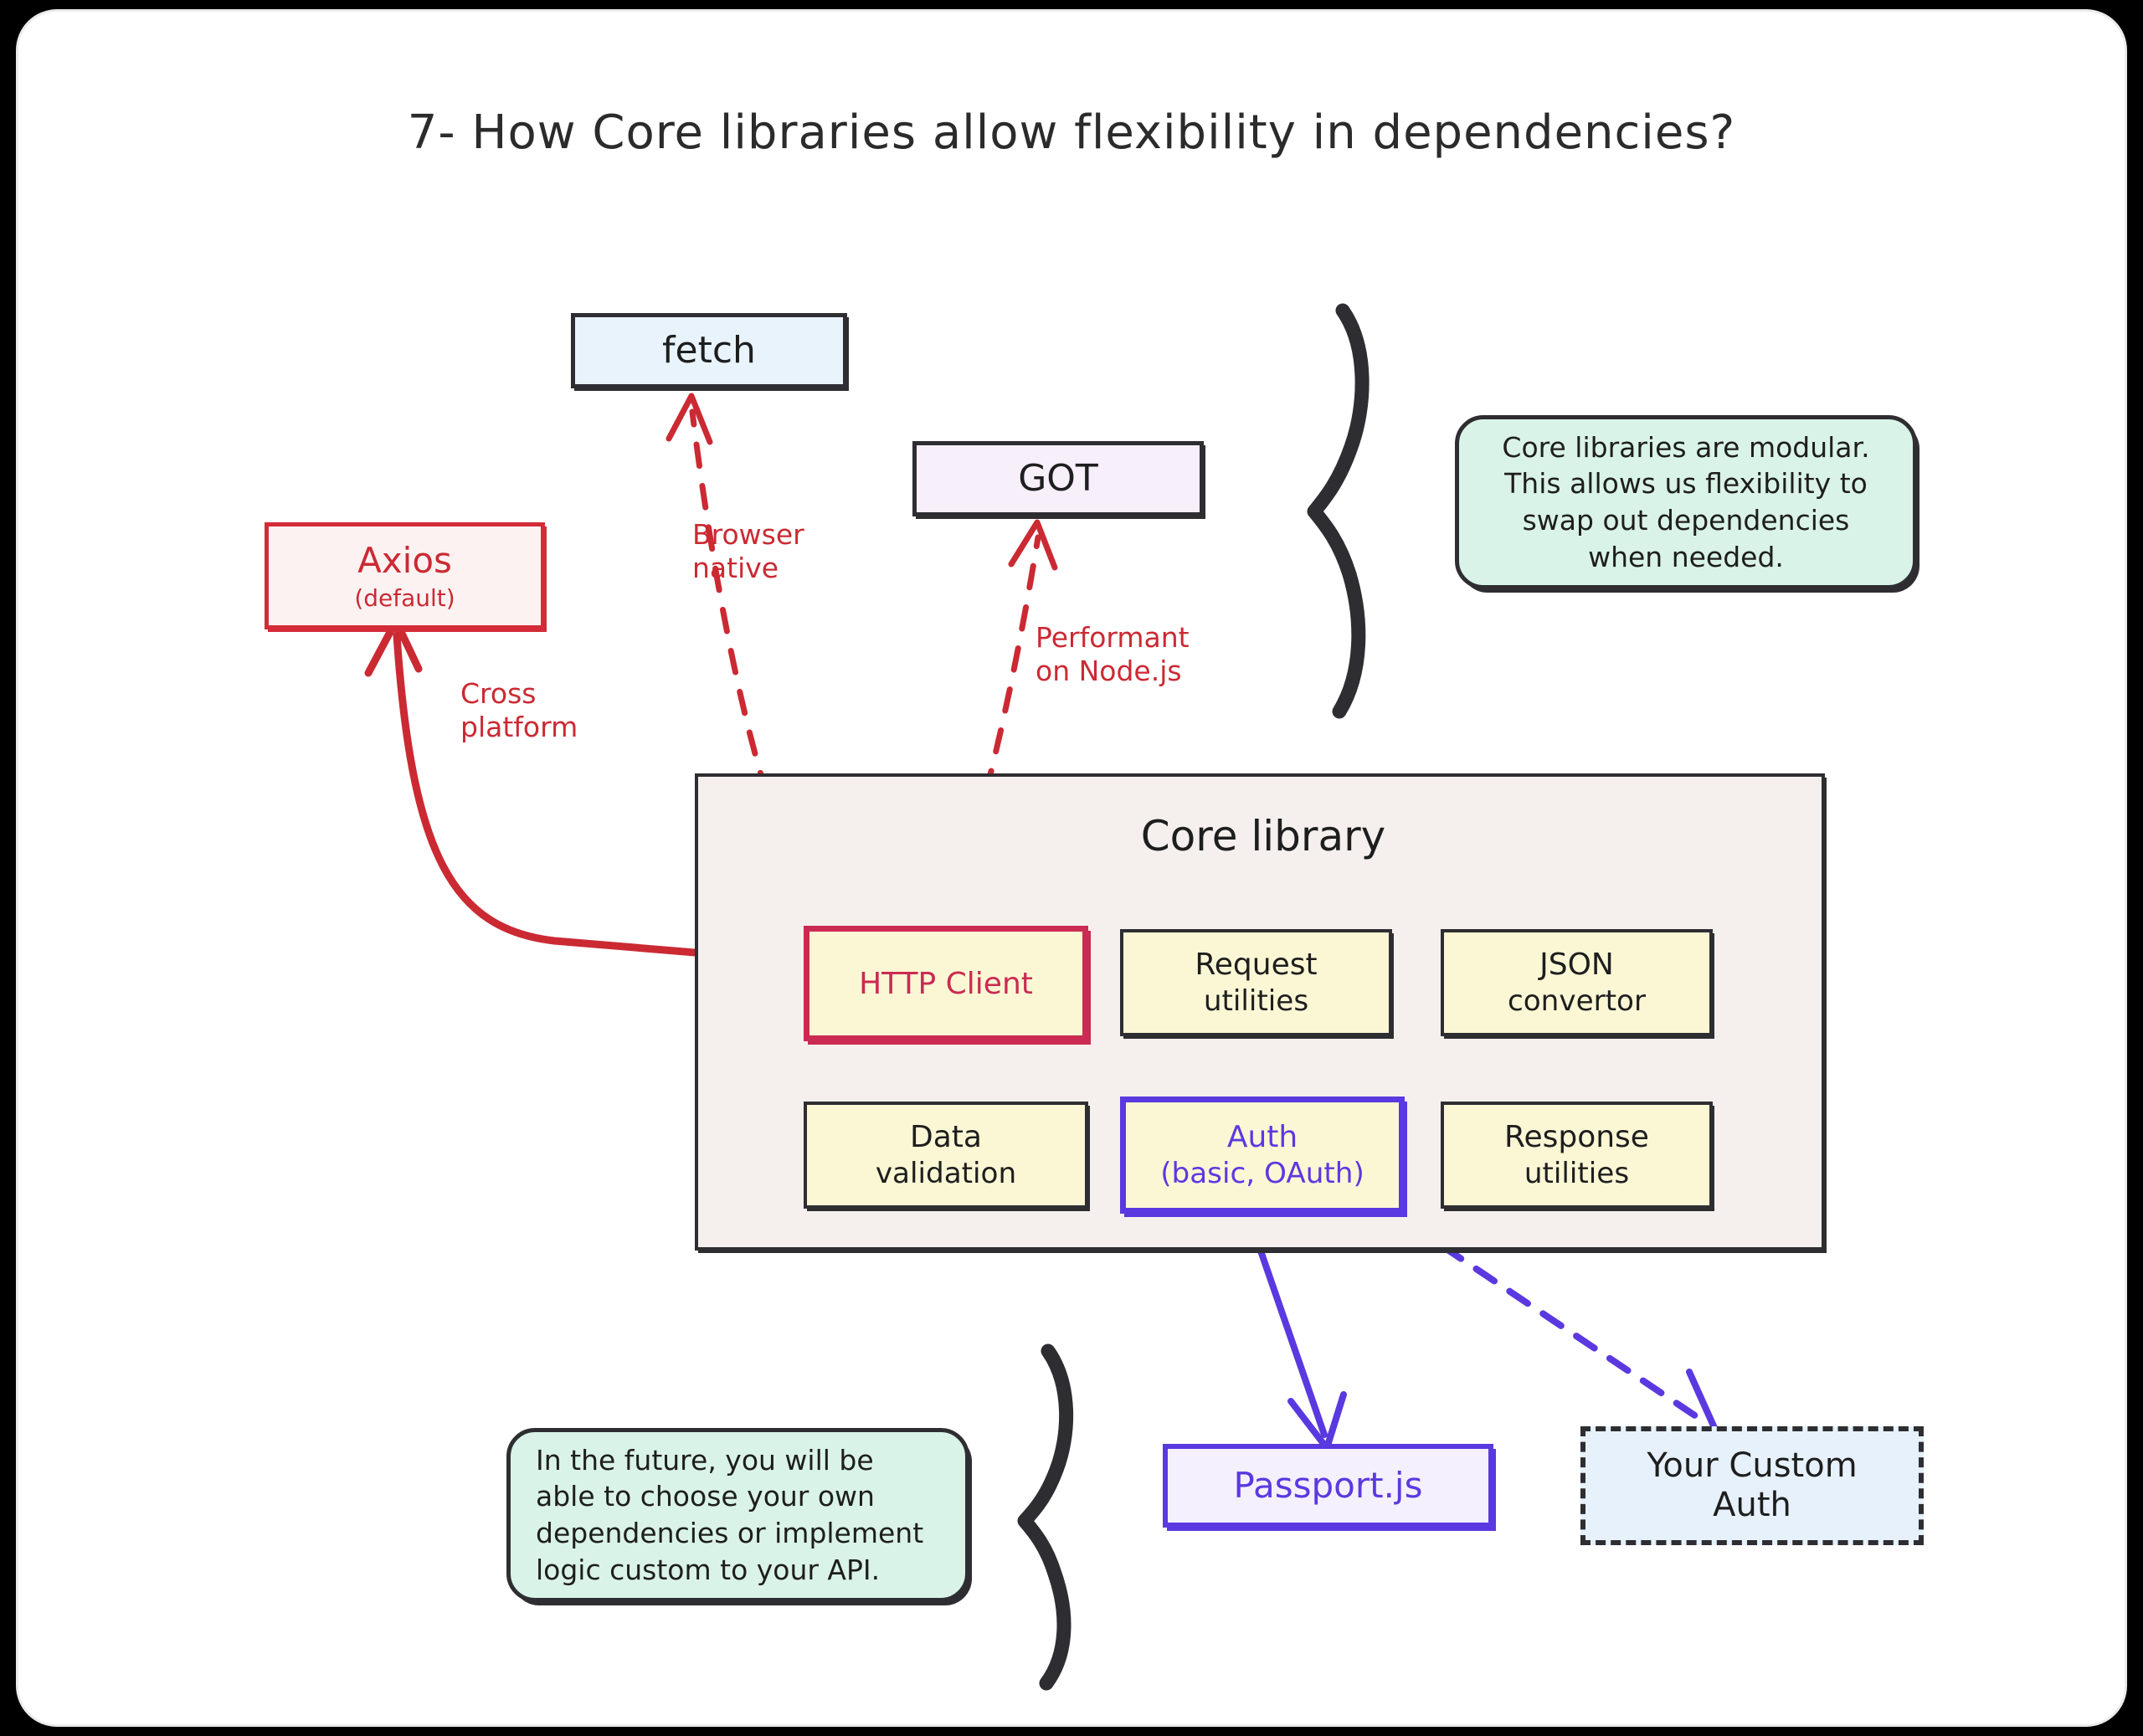 The image size is (2143, 1736). Describe the element at coordinates (1338, 511) in the screenshot. I see `curly-brace-icon-top` at that location.